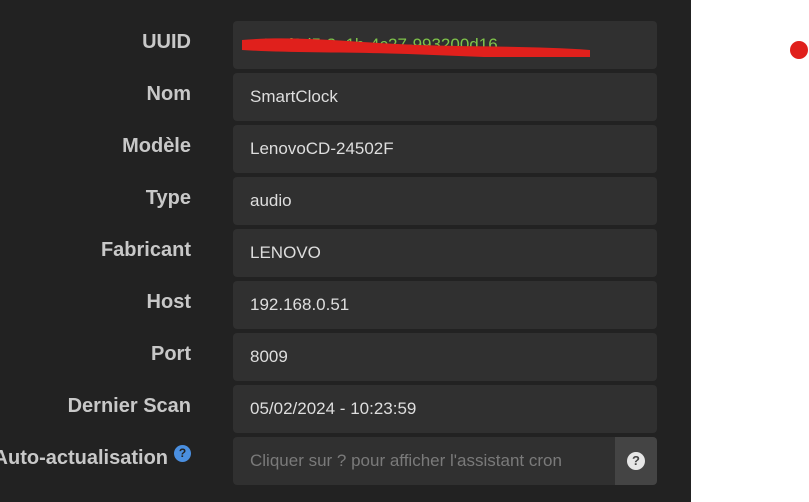 This screenshot has width=809, height=502. I want to click on auto-actualisation-label-group: Auto-actualisation?, so click(95, 461).